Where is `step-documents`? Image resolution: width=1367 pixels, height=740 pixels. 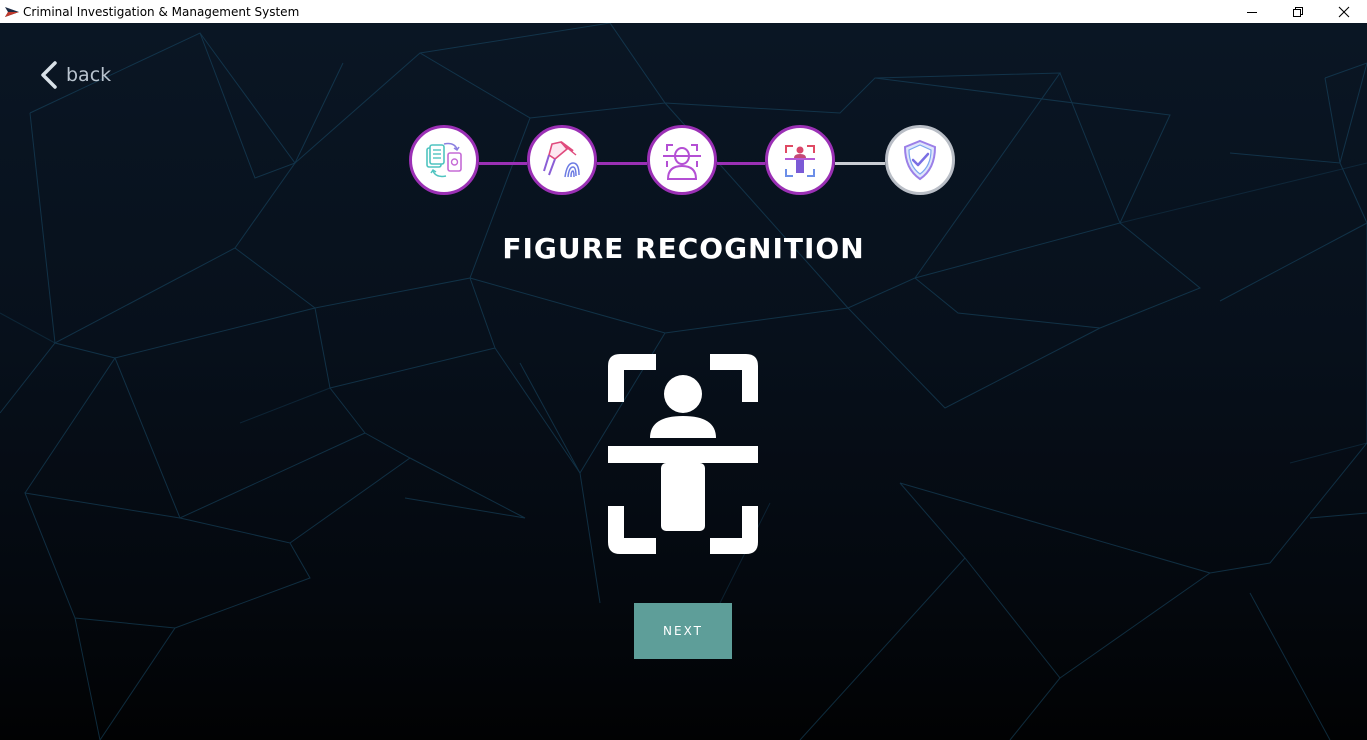
step-documents is located at coordinates (444, 160).